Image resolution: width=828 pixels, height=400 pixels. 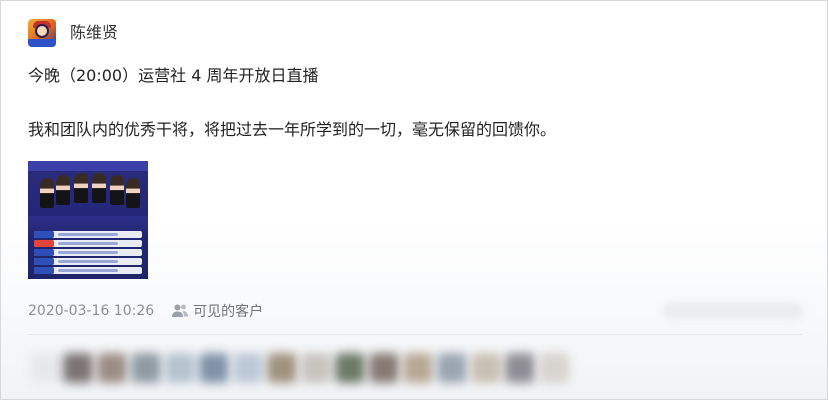 I want to click on poster-banner, so click(x=88, y=166).